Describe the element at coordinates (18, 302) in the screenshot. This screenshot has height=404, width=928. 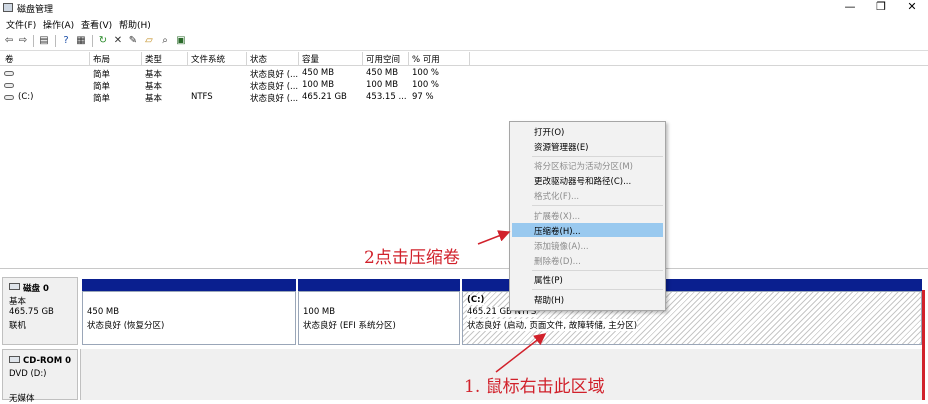
I see `disk-type: 基本` at that location.